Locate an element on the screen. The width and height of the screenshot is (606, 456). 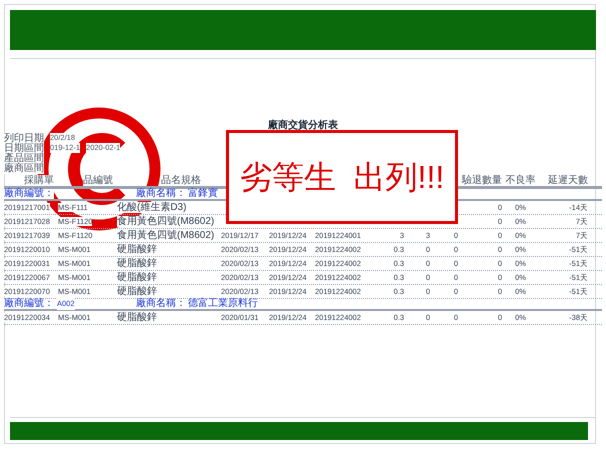
field-label: 廠商區間 is located at coordinates (24, 168).